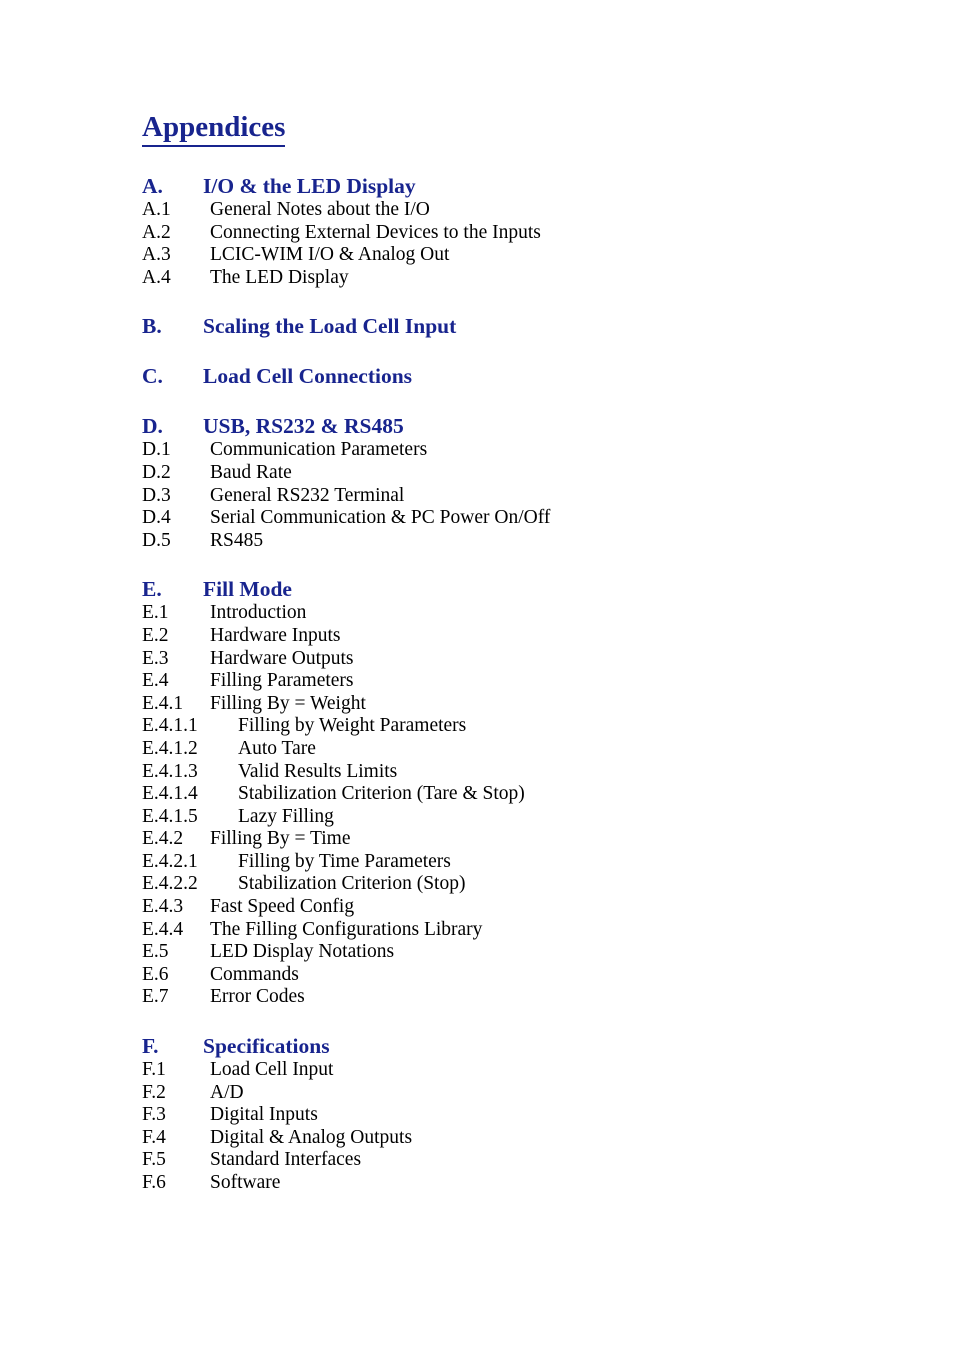 The height and width of the screenshot is (1351, 954). What do you see at coordinates (155, 635) in the screenshot?
I see `toc-entry-label: E.2` at bounding box center [155, 635].